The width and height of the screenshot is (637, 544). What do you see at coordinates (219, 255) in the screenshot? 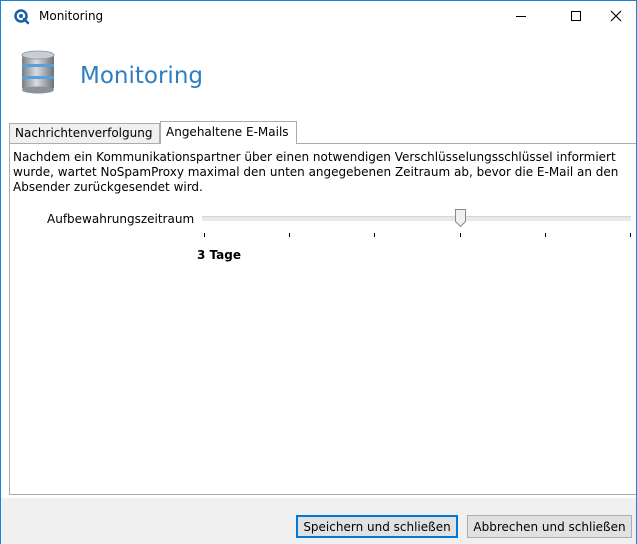
I see `retention-value-label: 3 Tage` at bounding box center [219, 255].